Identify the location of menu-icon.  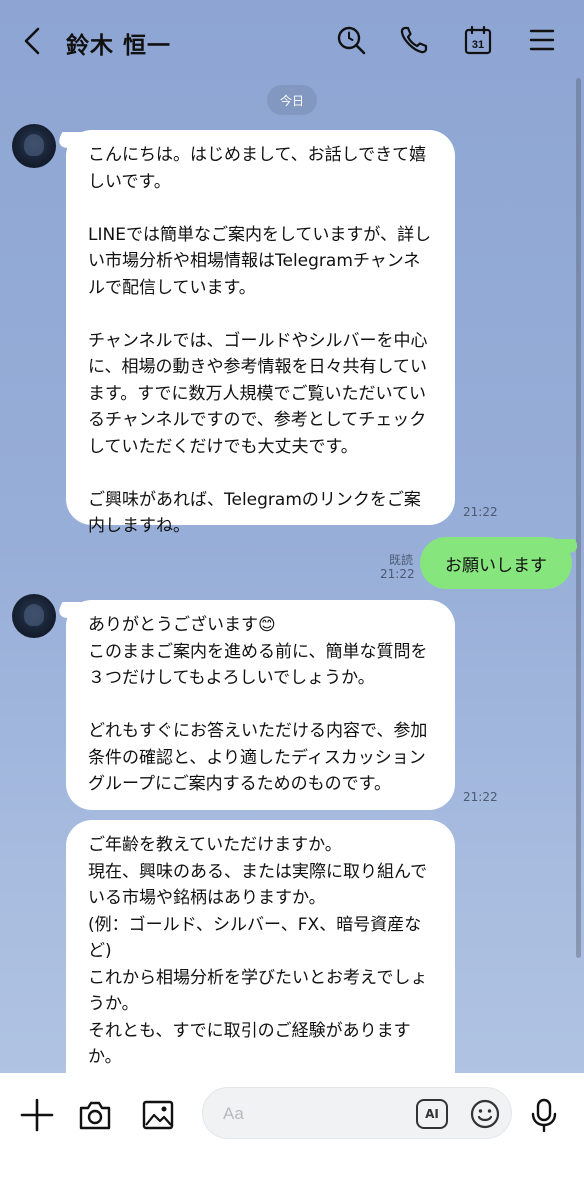
(542, 40).